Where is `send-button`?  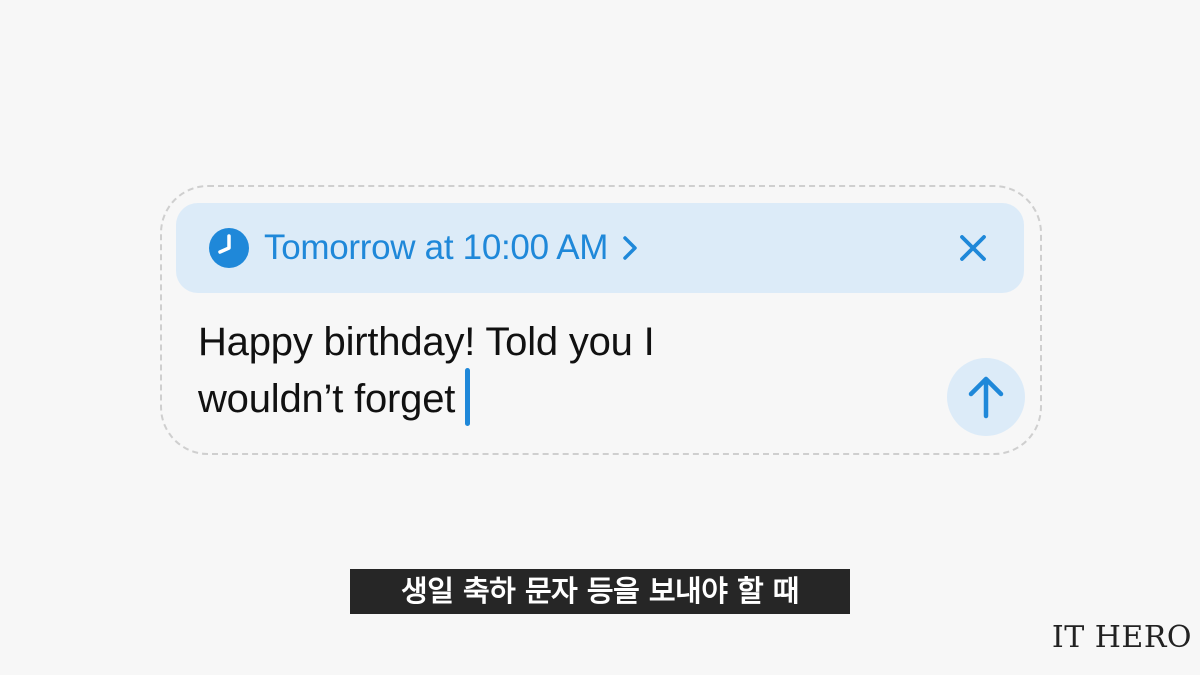 send-button is located at coordinates (986, 397).